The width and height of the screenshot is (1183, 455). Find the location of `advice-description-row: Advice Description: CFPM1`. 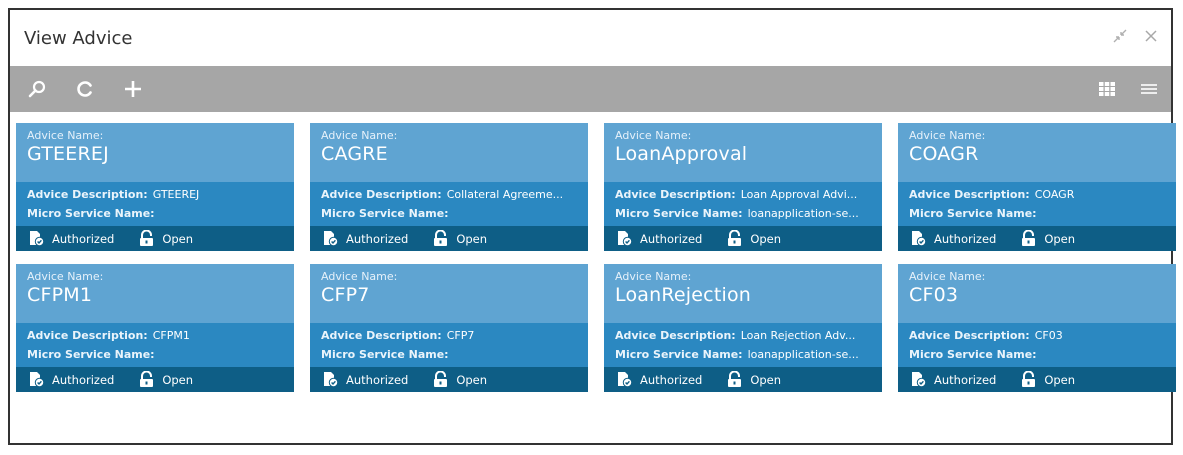

advice-description-row: Advice Description: CFPM1 is located at coordinates (155, 335).